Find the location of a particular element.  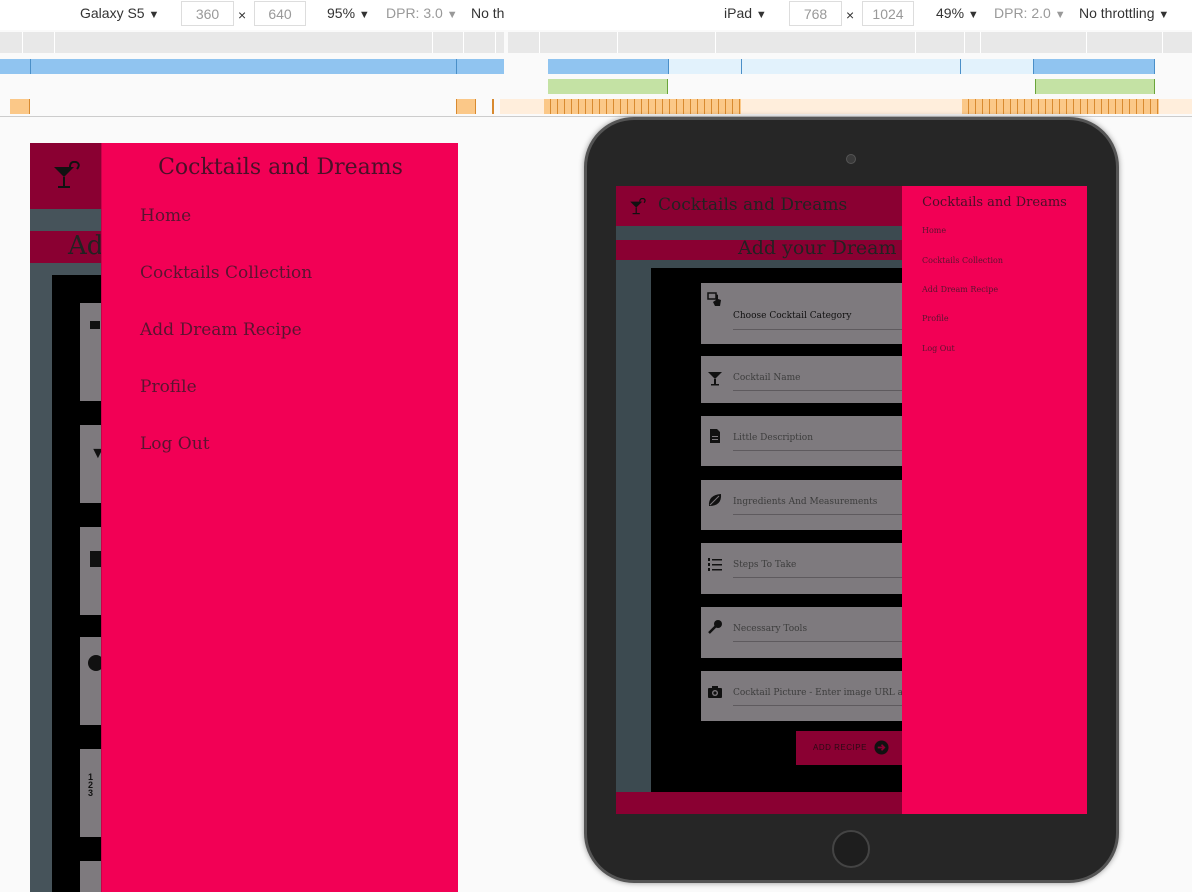

ruler-bar is located at coordinates (596, 42).